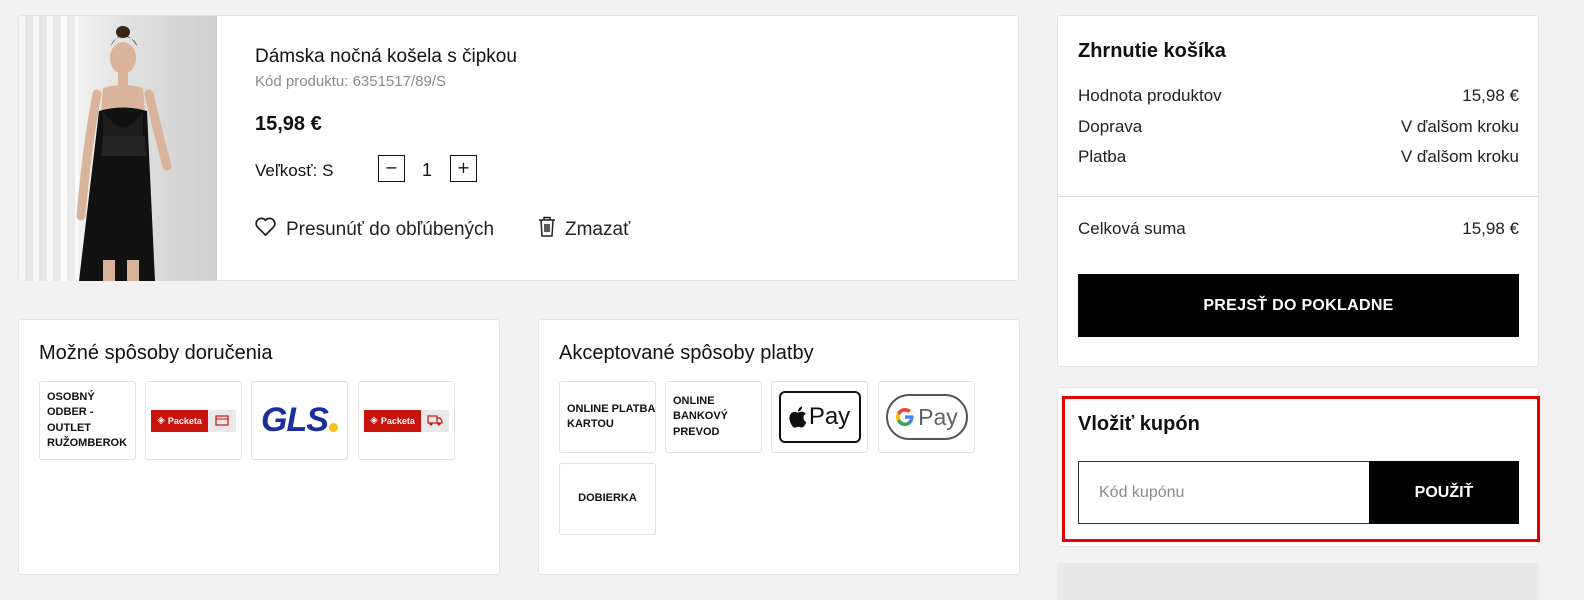 The height and width of the screenshot is (600, 1584). What do you see at coordinates (1490, 95) in the screenshot?
I see `summary-row-value: 15,98 €` at bounding box center [1490, 95].